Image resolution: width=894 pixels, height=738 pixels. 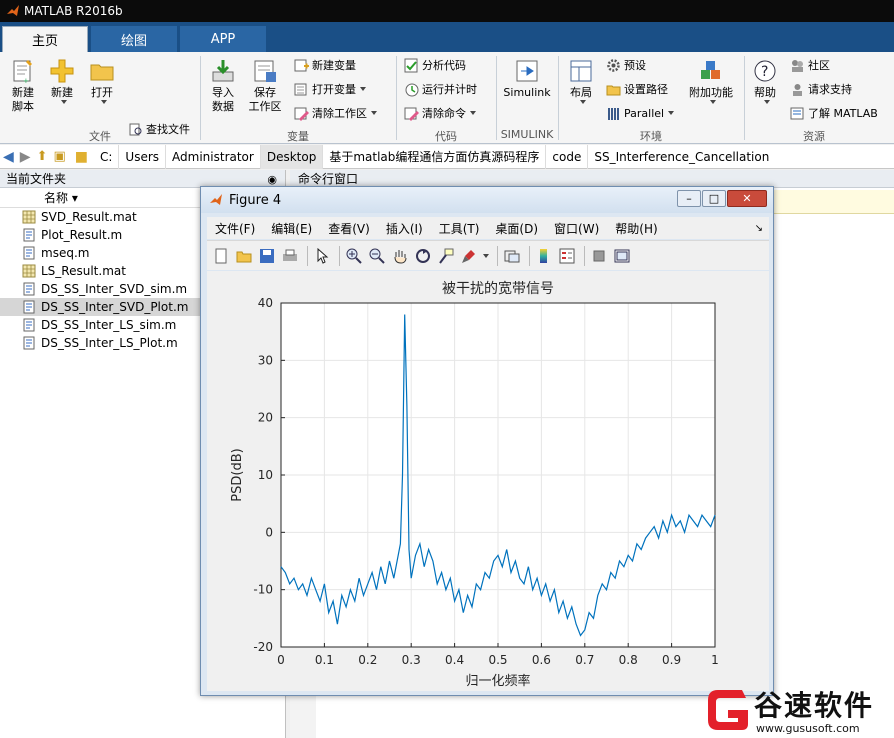 What do you see at coordinates (223, 86) in the screenshot?
I see `import-data-button: 导入 数据` at bounding box center [223, 86].